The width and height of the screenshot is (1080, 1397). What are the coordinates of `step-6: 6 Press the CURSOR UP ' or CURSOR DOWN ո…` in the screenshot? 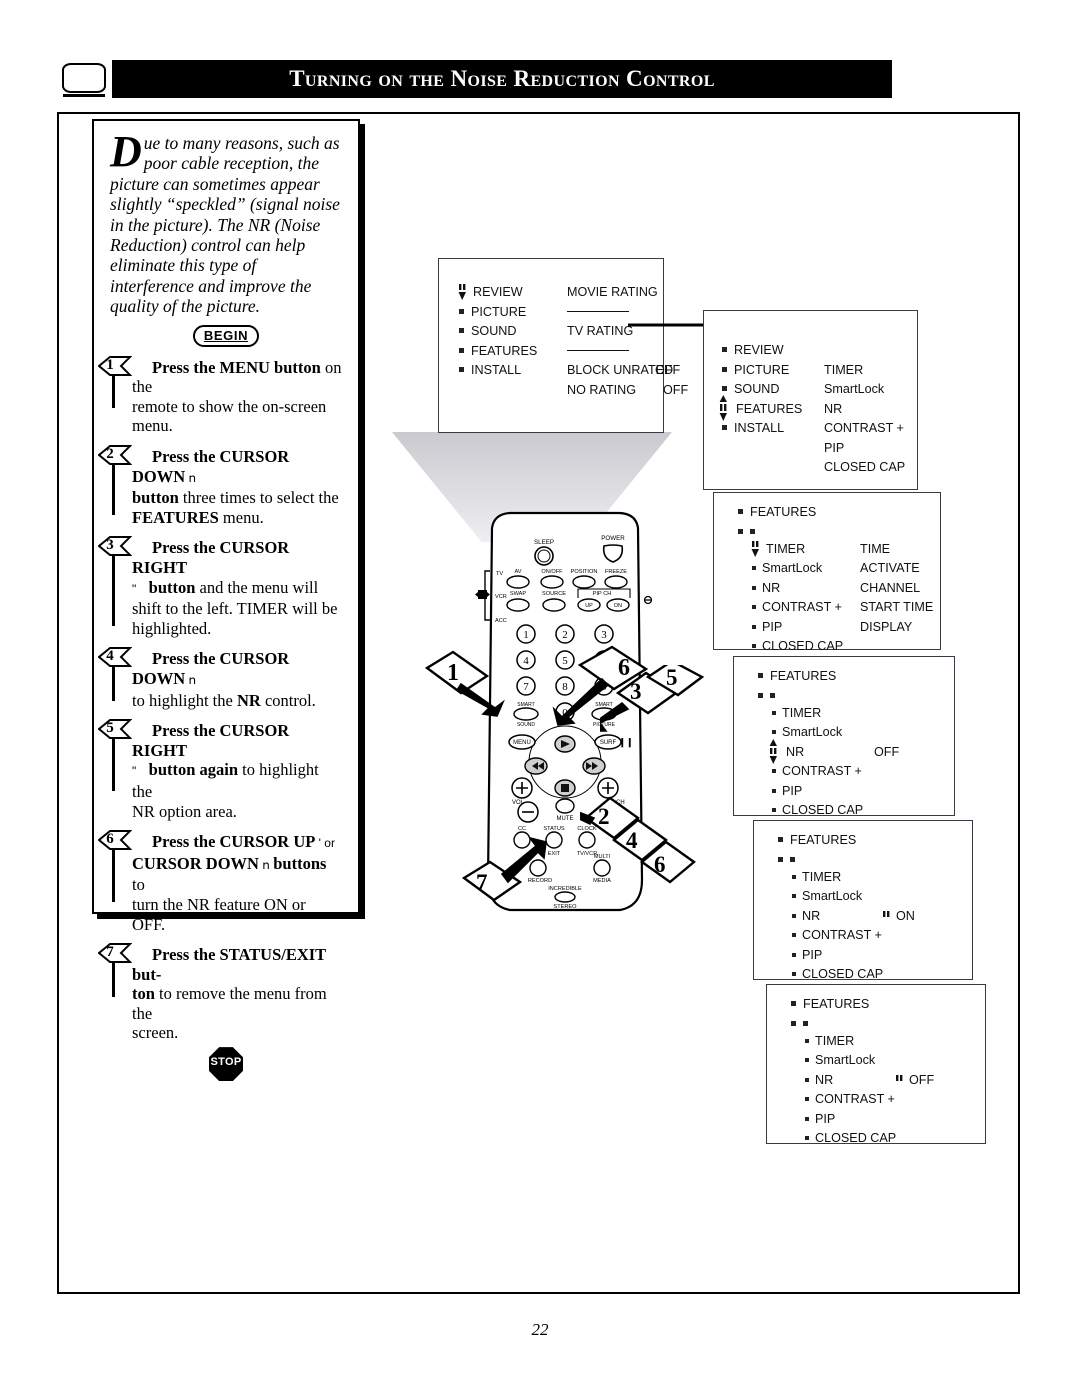 It's located at (220, 882).